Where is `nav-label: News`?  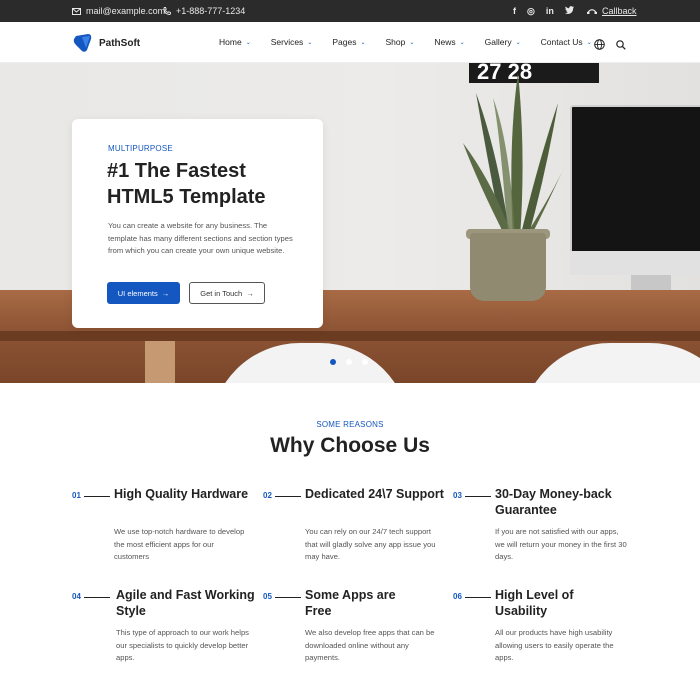
nav-label: News is located at coordinates (445, 42).